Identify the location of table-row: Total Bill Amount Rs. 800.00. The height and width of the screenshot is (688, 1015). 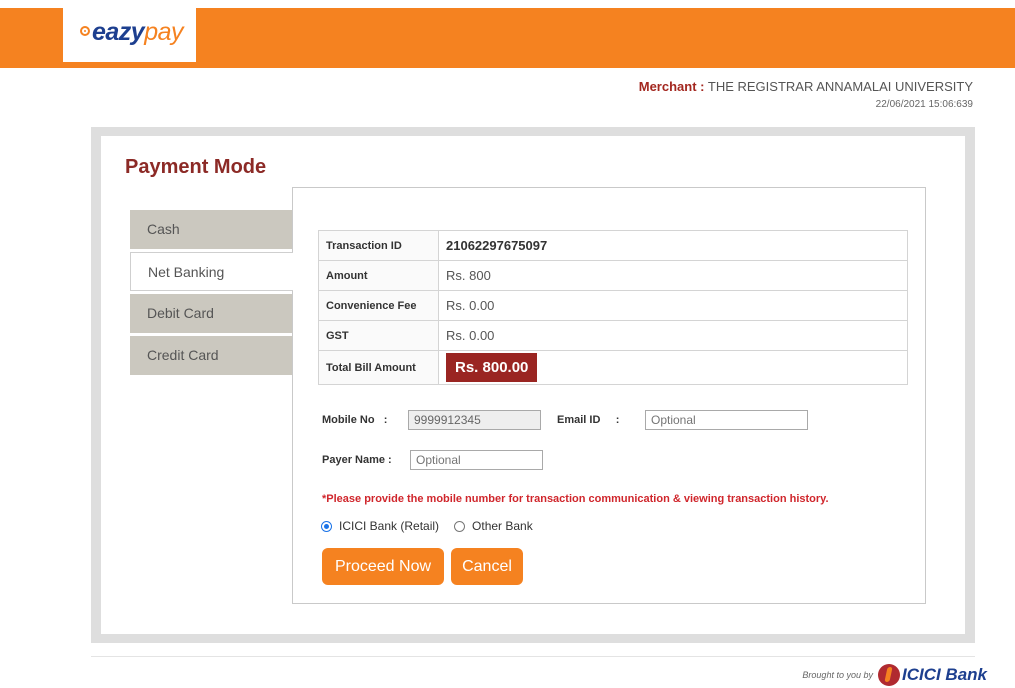
(613, 367).